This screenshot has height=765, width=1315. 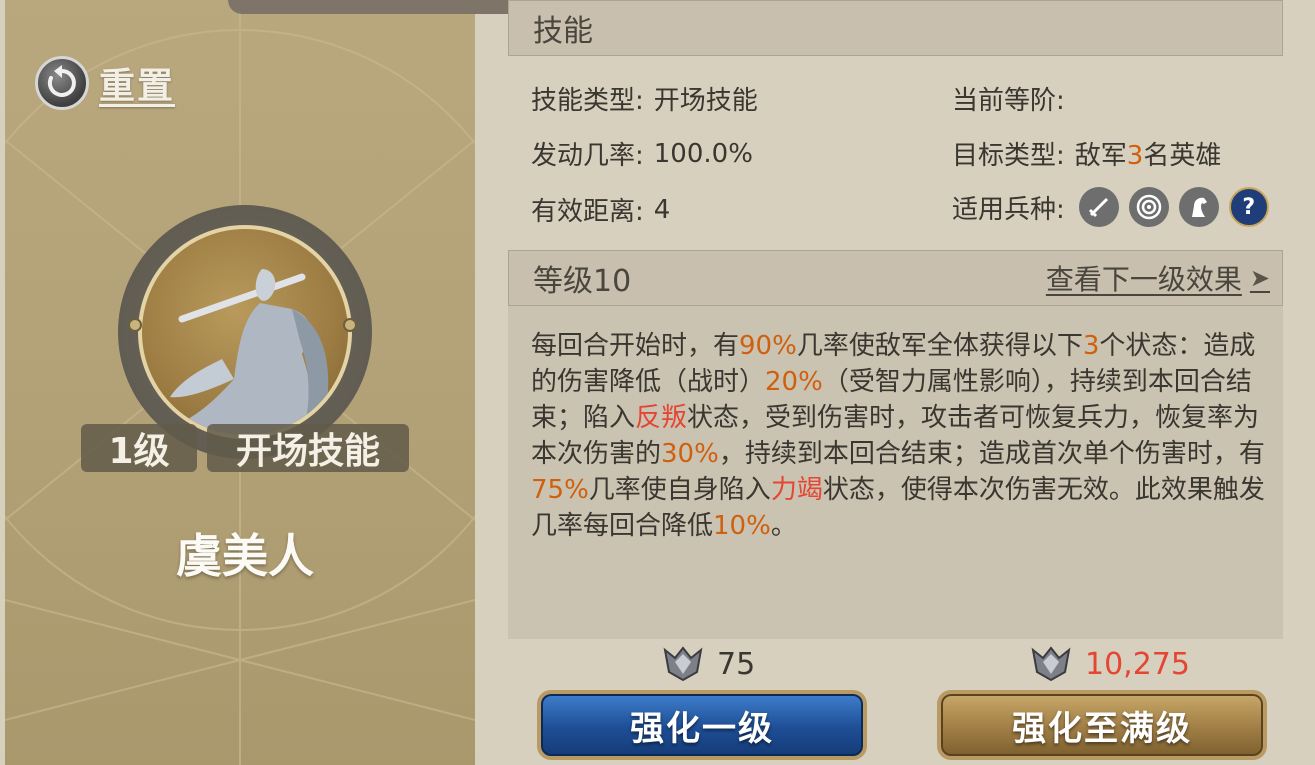 I want to click on trigger-rate-row: 发动几率: 100.0%, so click(x=642, y=153).